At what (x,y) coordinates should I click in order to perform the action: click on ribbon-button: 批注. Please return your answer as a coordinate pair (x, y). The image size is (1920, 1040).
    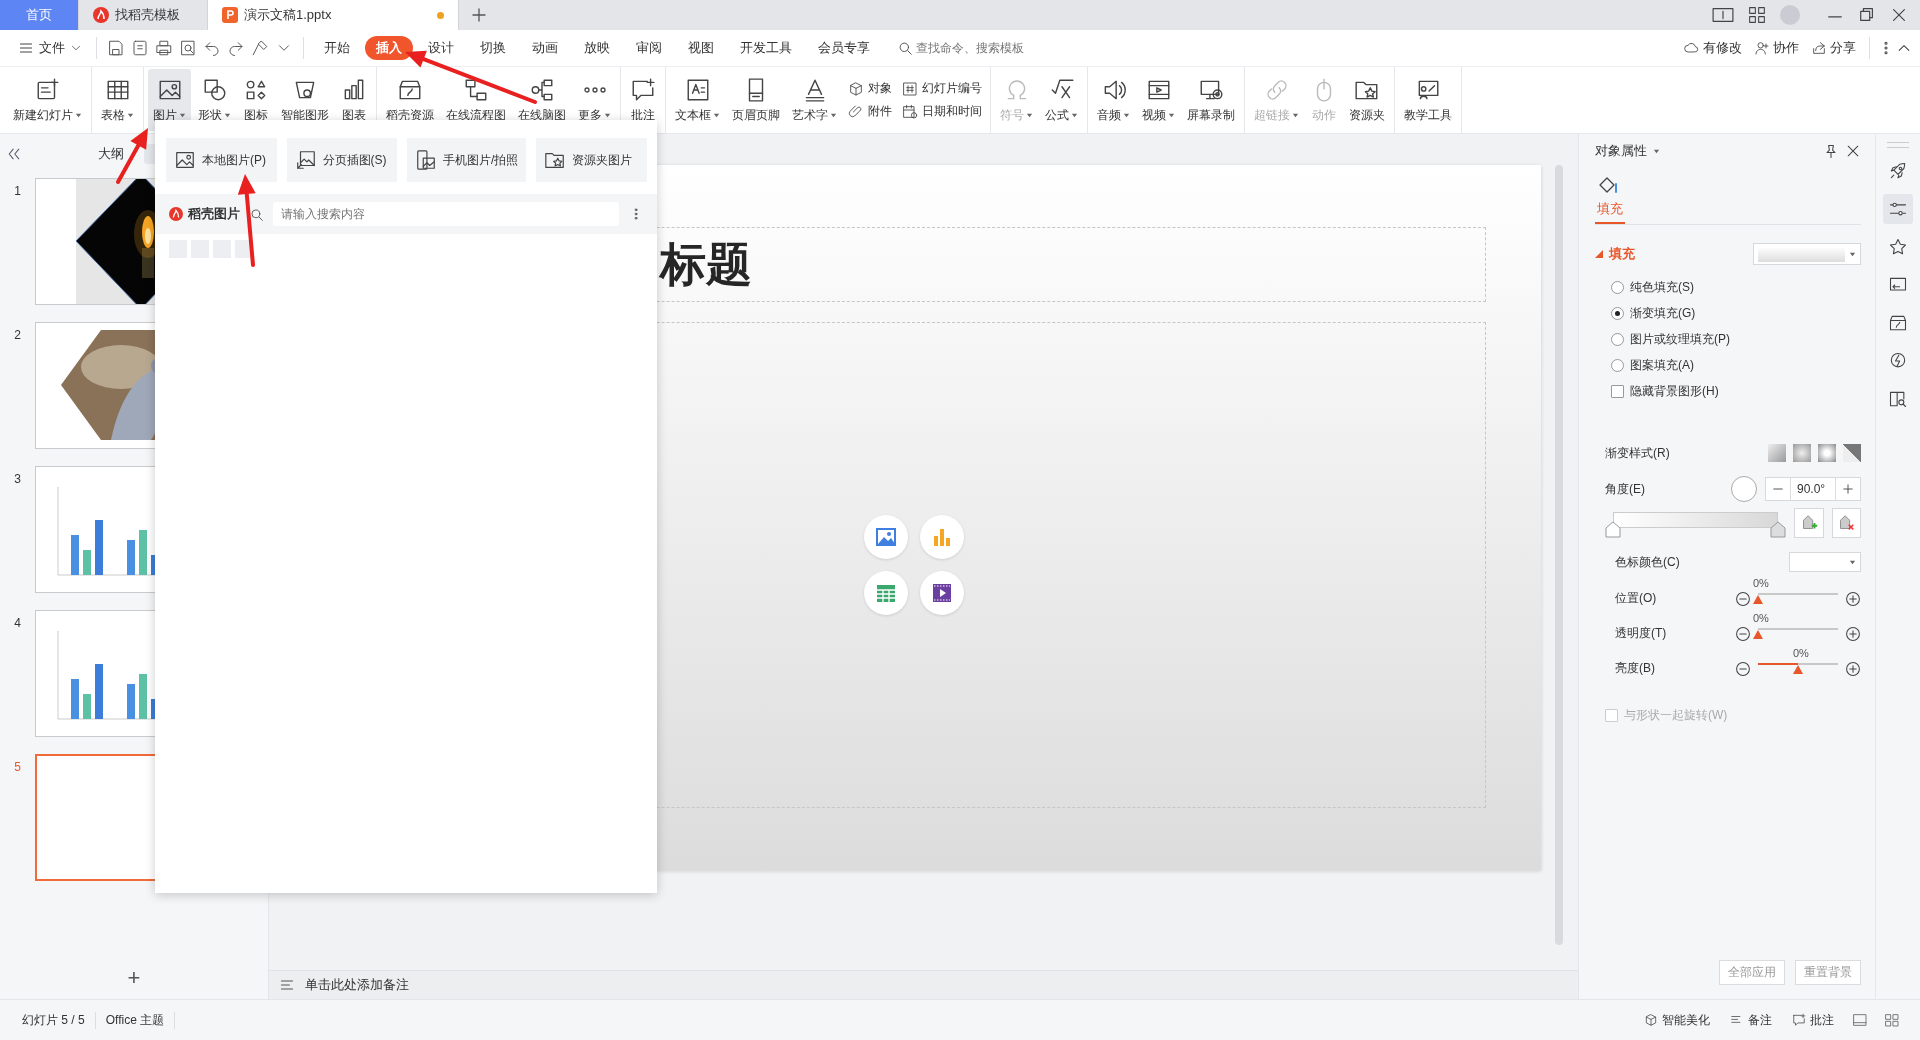
    Looking at the image, I should click on (643, 100).